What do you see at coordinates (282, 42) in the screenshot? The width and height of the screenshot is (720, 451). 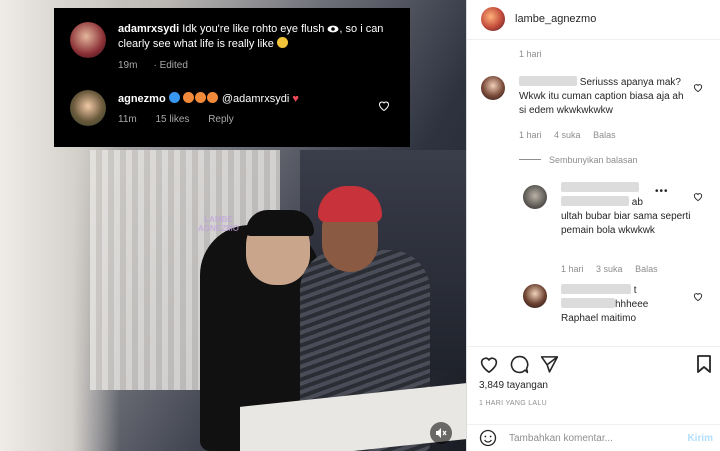 I see `confused-face-emoji-icon` at bounding box center [282, 42].